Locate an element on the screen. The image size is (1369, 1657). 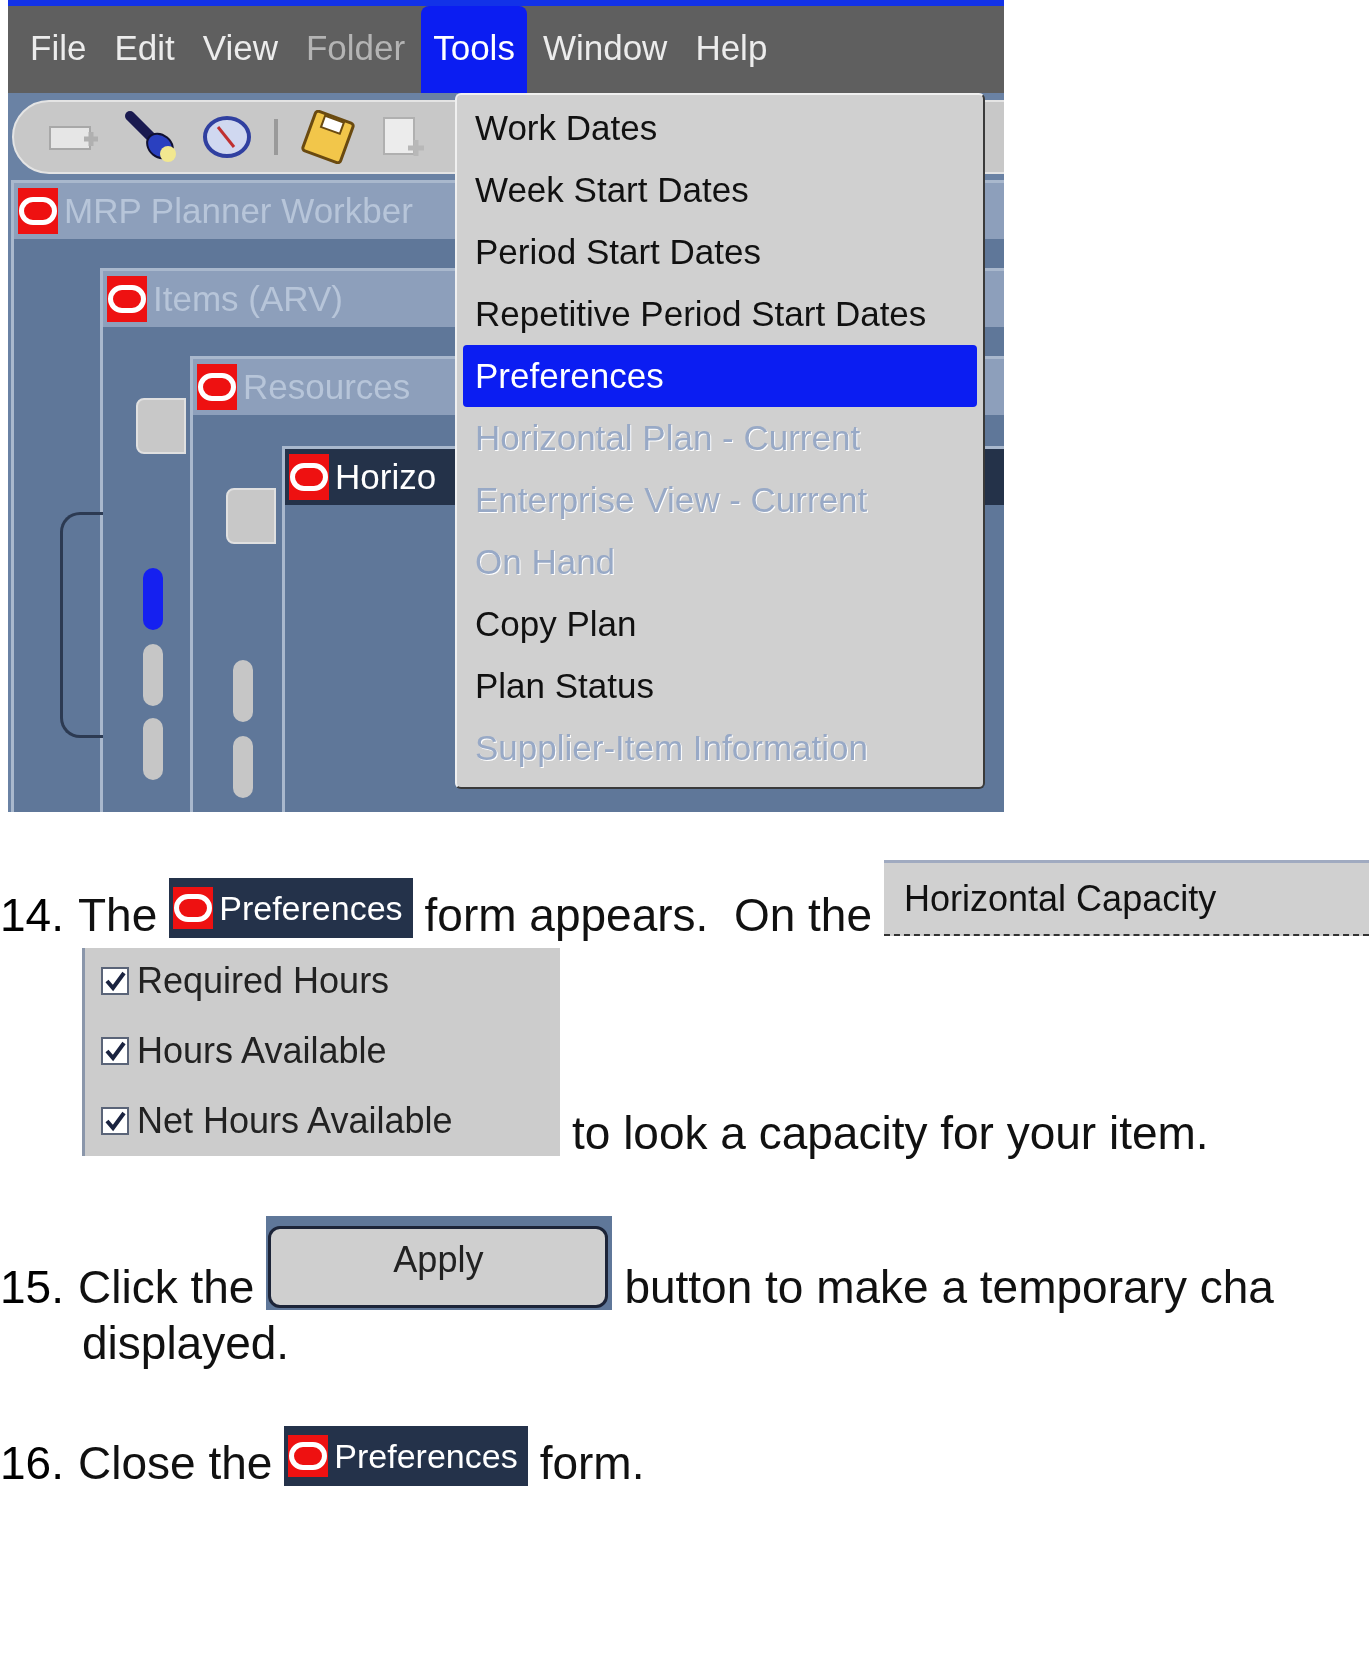
checkbox-label: Required Hours is located at coordinates (263, 981).